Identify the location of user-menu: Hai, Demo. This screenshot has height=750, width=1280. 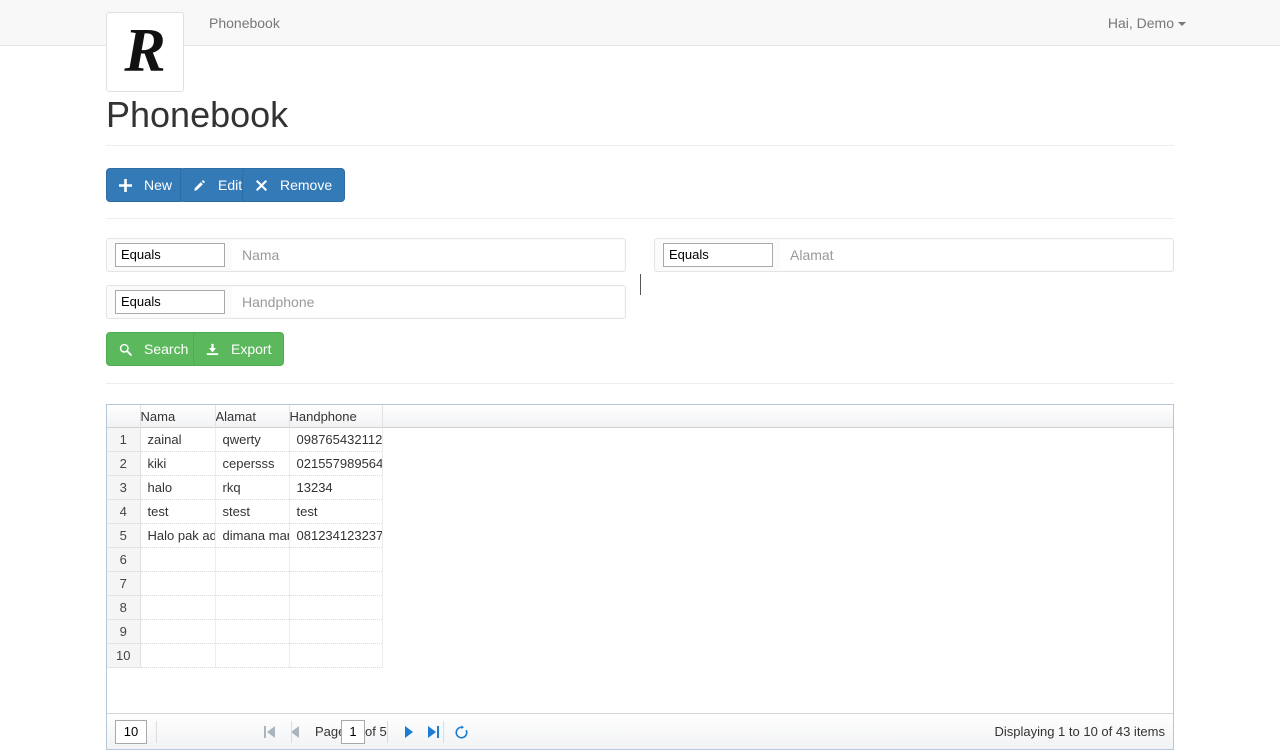
(1147, 23).